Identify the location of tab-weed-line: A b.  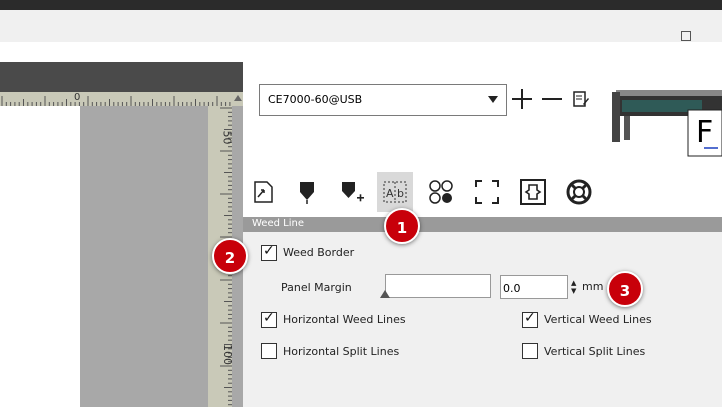
(395, 192).